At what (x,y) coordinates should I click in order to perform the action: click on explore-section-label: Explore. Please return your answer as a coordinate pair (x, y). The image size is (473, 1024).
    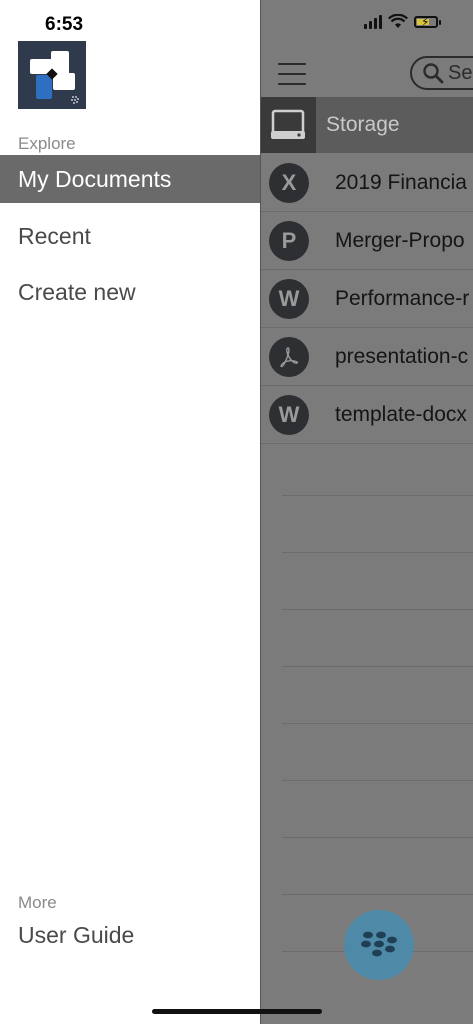
    Looking at the image, I should click on (47, 143).